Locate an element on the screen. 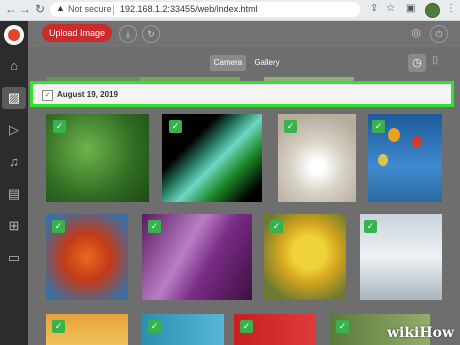 The height and width of the screenshot is (345, 460). url-text: 192.168.1.2:33455/web/index.html is located at coordinates (189, 9).